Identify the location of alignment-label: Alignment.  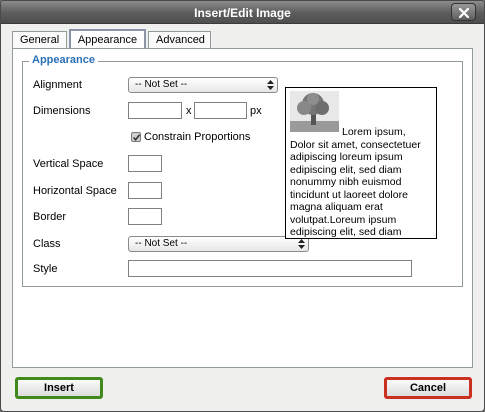
(57, 85).